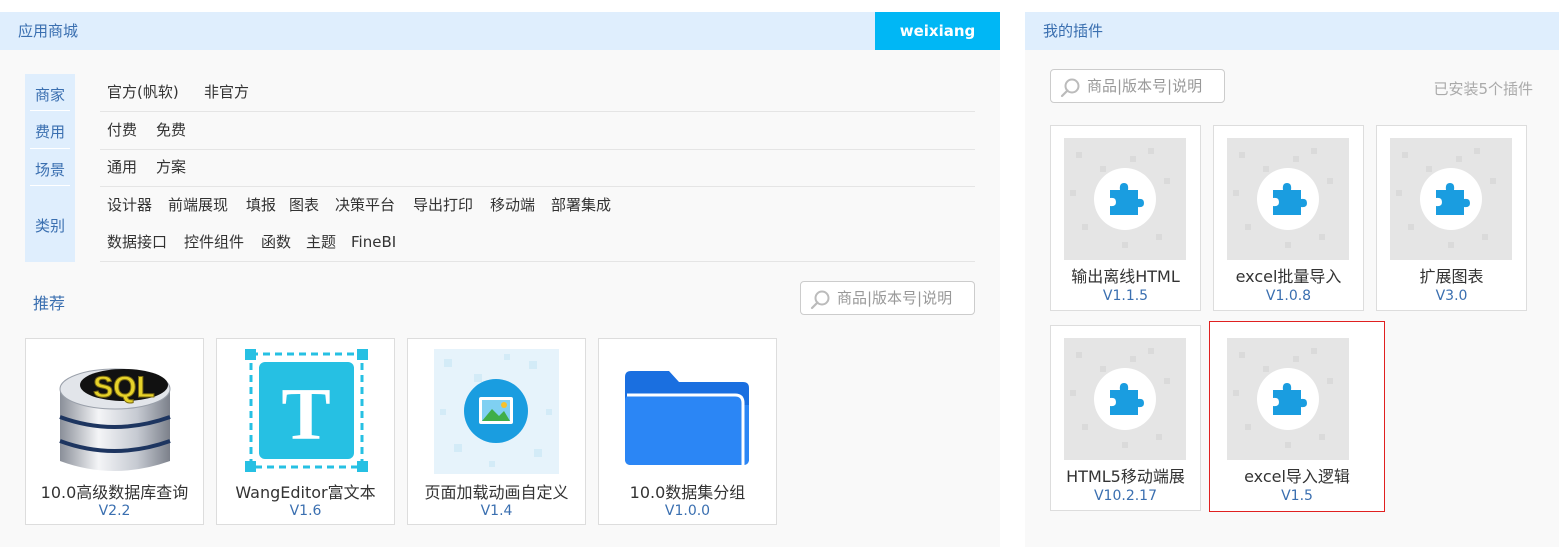 This screenshot has height=547, width=1563. What do you see at coordinates (305, 511) in the screenshot?
I see `recommend-version: V1.6` at bounding box center [305, 511].